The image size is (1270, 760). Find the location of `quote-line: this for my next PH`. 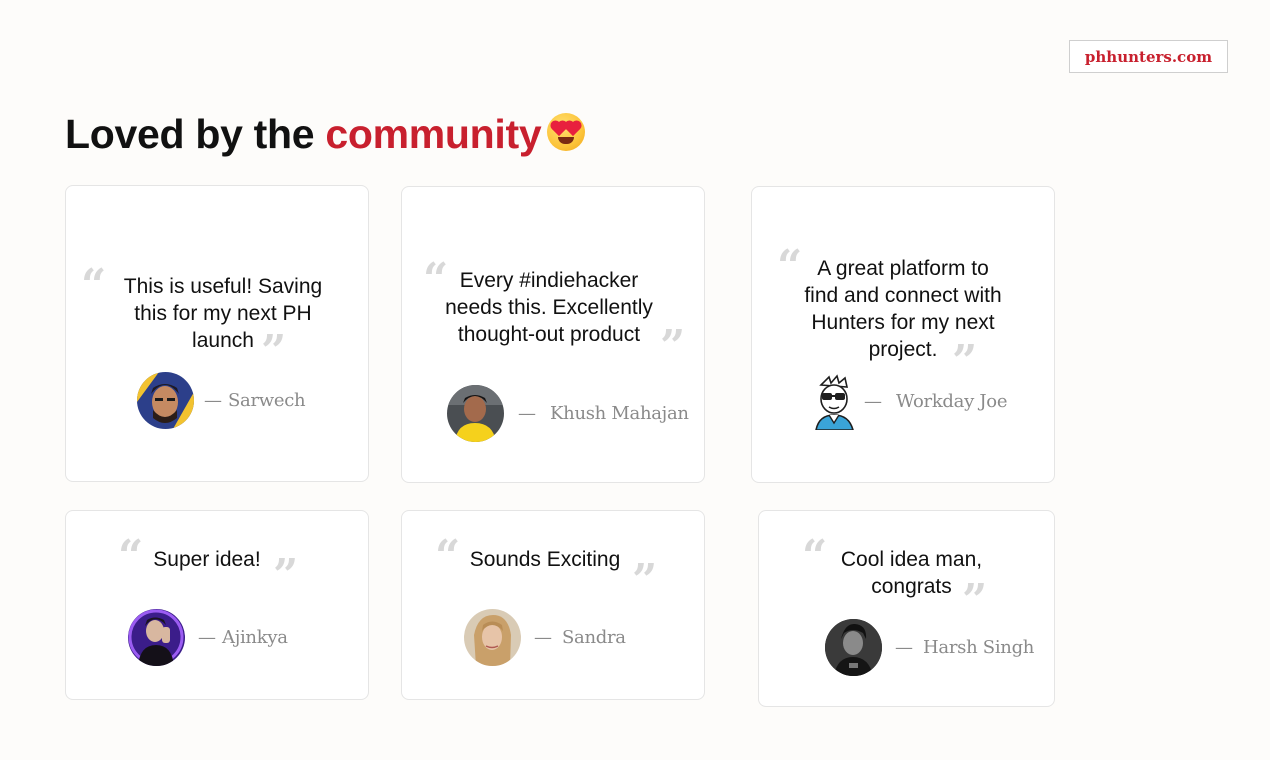

quote-line: this for my next PH is located at coordinates (223, 313).